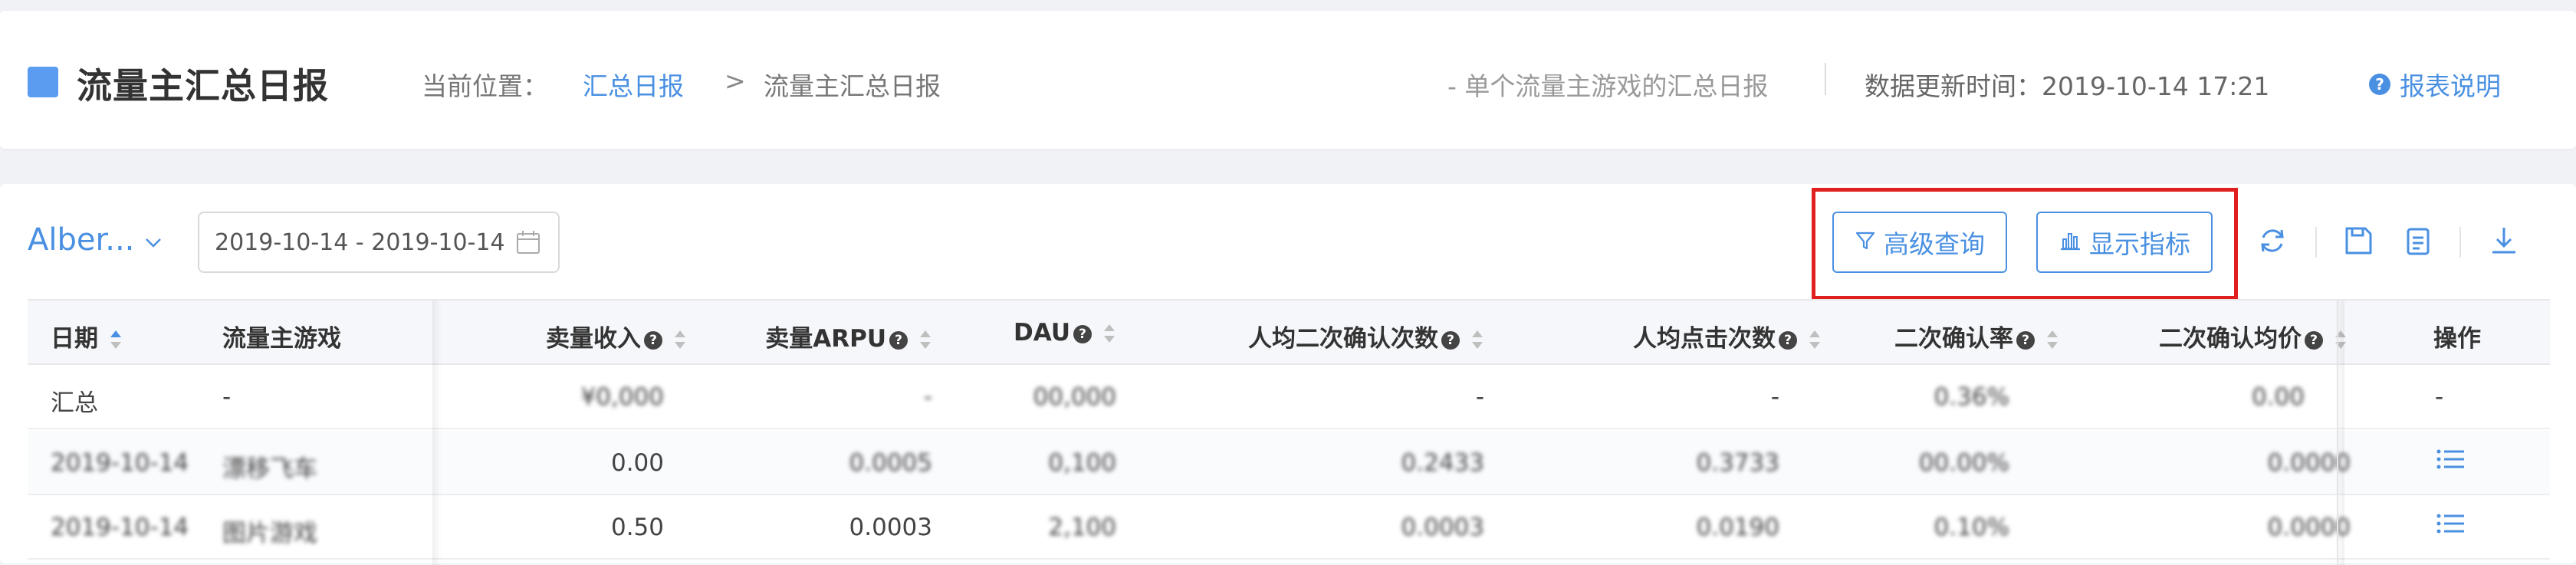  Describe the element at coordinates (2272, 240) in the screenshot. I see `refresh-icon` at that location.